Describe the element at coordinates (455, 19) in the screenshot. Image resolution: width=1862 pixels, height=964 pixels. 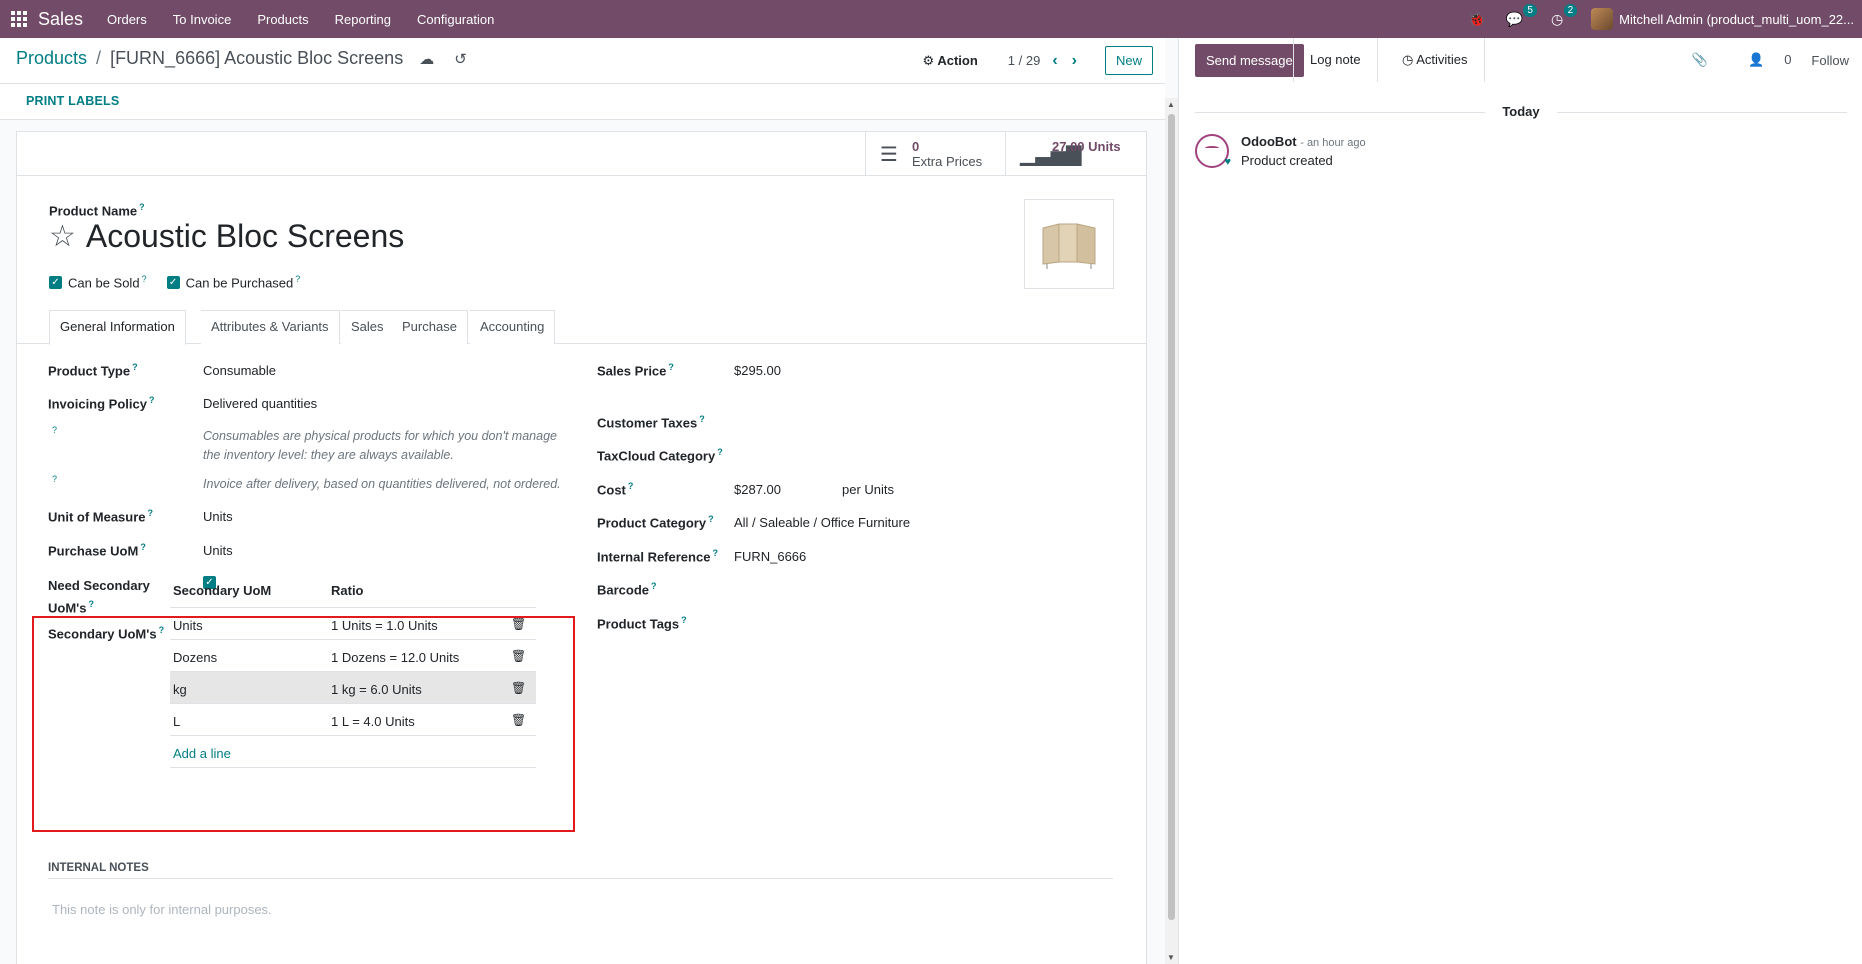
I see `menu-configuration: Configuration` at that location.